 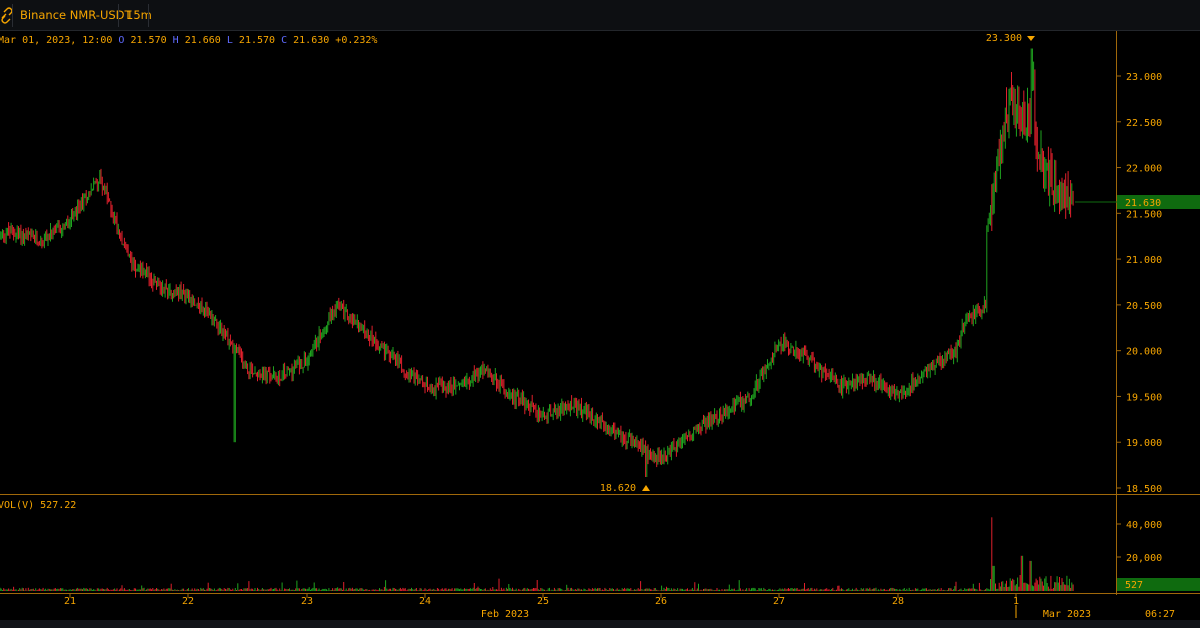 I want to click on time-tick-label: 24, so click(x=425, y=601).